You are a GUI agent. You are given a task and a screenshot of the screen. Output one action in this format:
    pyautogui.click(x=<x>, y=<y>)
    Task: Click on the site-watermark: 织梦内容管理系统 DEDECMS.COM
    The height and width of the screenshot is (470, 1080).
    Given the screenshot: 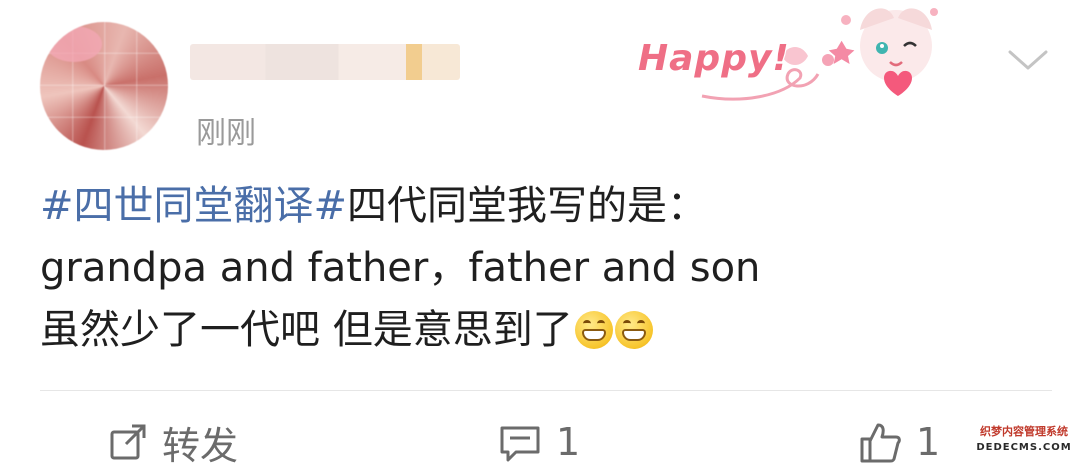 What is the action you would take?
    pyautogui.click(x=1024, y=442)
    